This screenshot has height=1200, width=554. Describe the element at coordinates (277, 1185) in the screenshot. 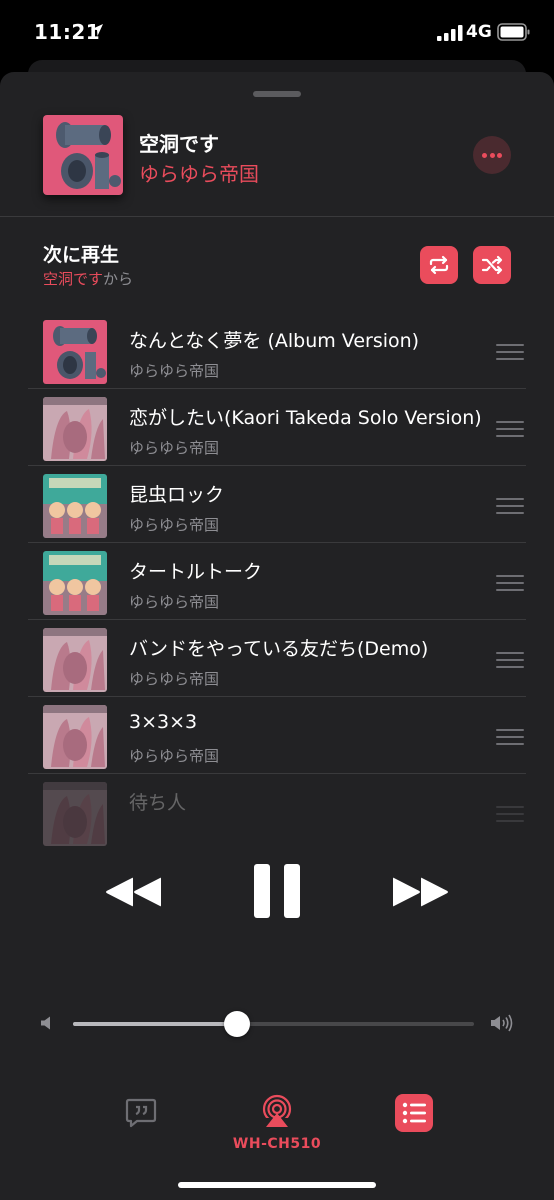

I see `home-indicator` at that location.